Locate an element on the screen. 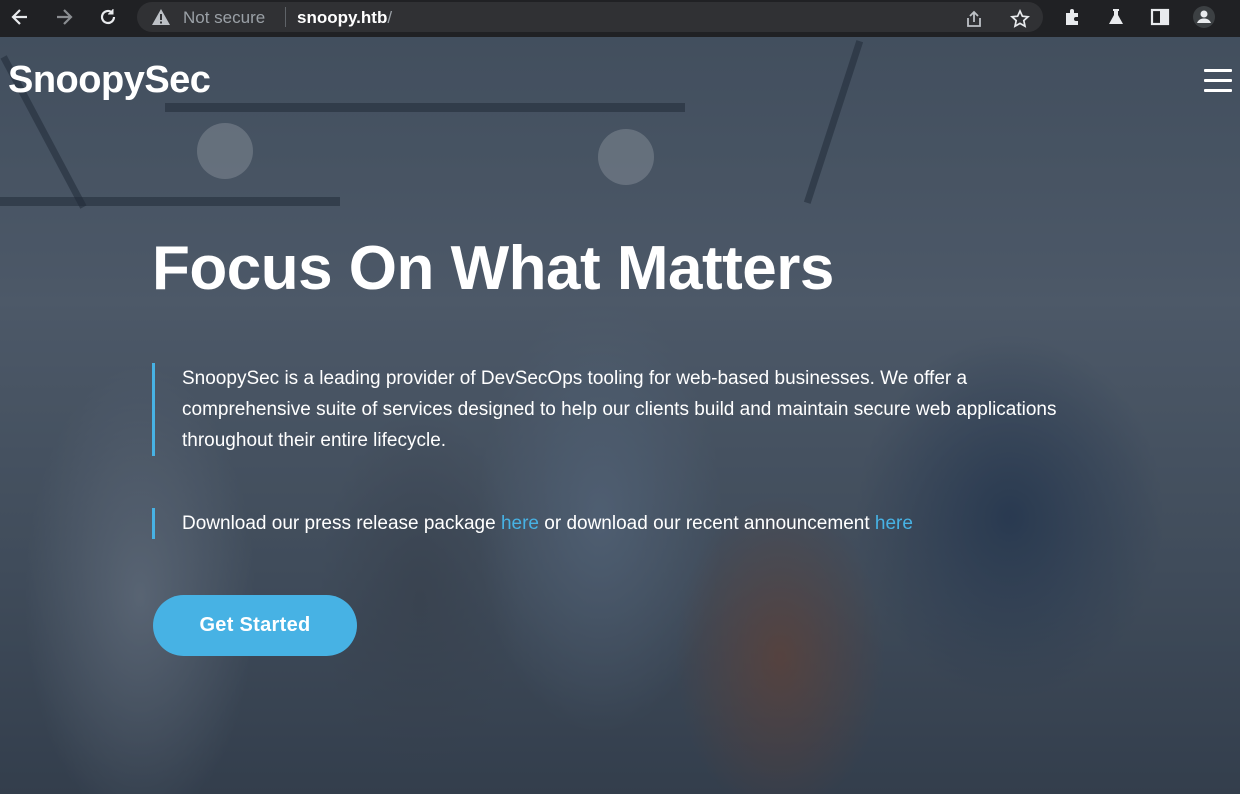 Image resolution: width=1240 pixels, height=794 pixels. download-text-part-1: Download our press release package is located at coordinates (341, 523).